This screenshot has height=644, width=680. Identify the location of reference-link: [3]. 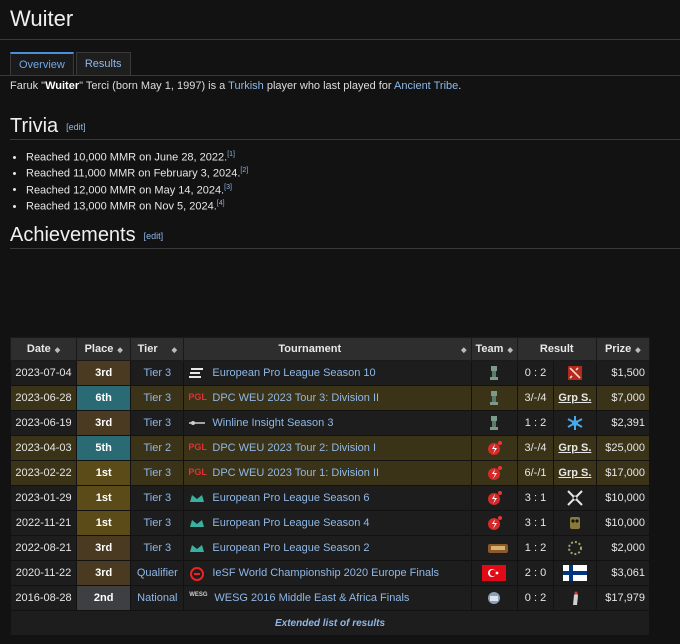
(228, 187).